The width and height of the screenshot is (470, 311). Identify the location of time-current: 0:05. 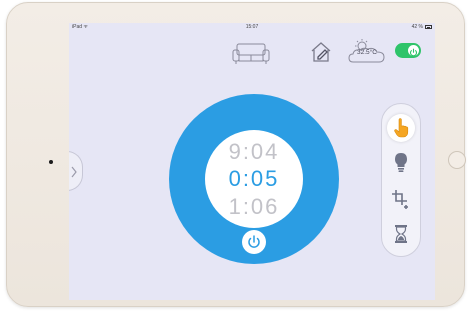
(254, 179).